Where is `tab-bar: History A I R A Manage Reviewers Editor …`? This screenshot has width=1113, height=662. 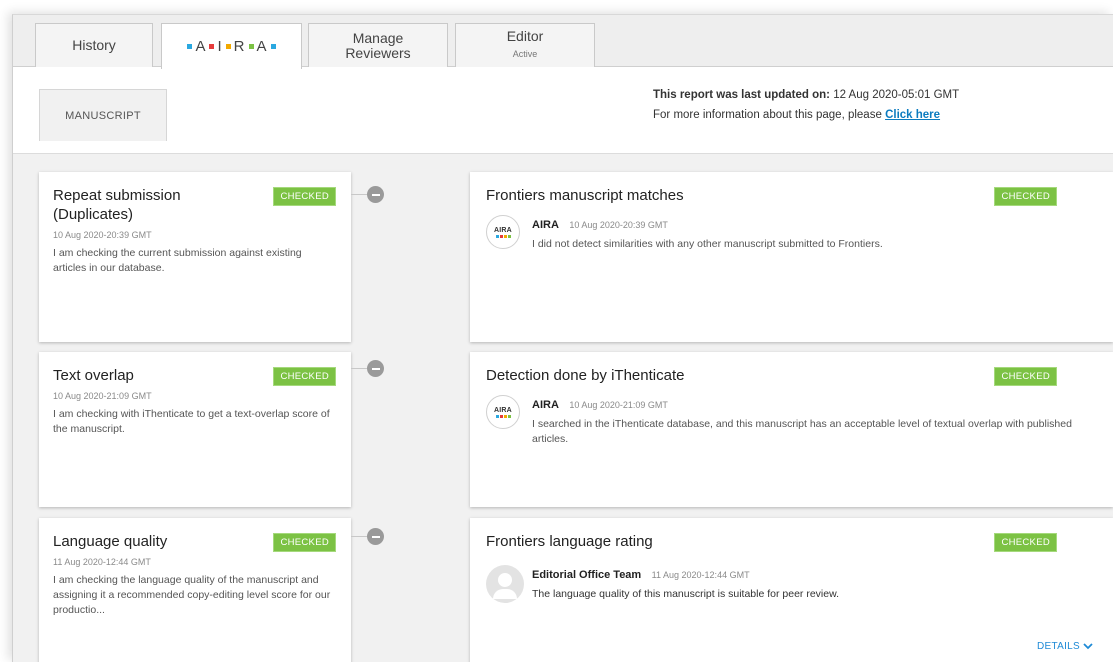 tab-bar: History A I R A Manage Reviewers Editor … is located at coordinates (563, 42).